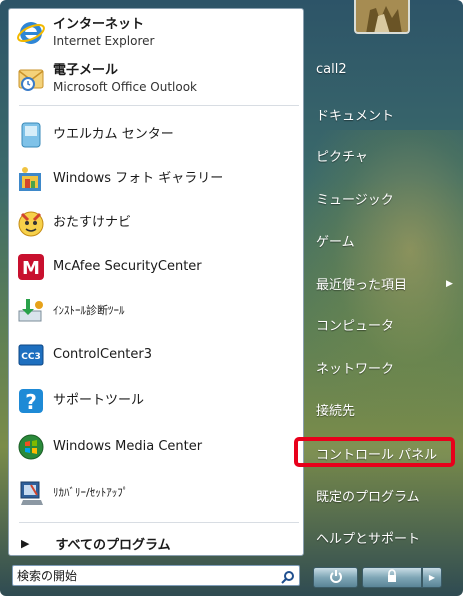 This screenshot has width=463, height=596. What do you see at coordinates (368, 537) in the screenshot?
I see `right-item-help-support: ヘルプとサポート` at bounding box center [368, 537].